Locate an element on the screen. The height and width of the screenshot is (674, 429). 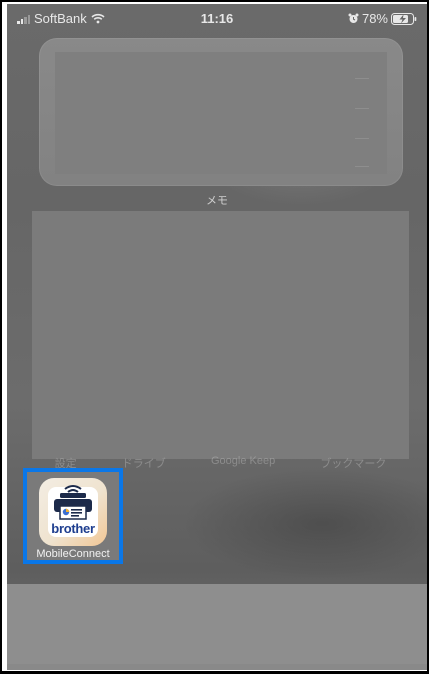
memo-widget-label: メモ is located at coordinates (217, 201).